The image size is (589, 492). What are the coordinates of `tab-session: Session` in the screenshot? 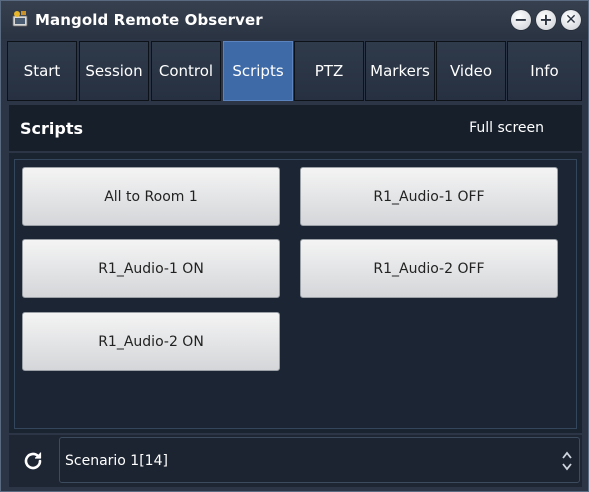 It's located at (114, 71).